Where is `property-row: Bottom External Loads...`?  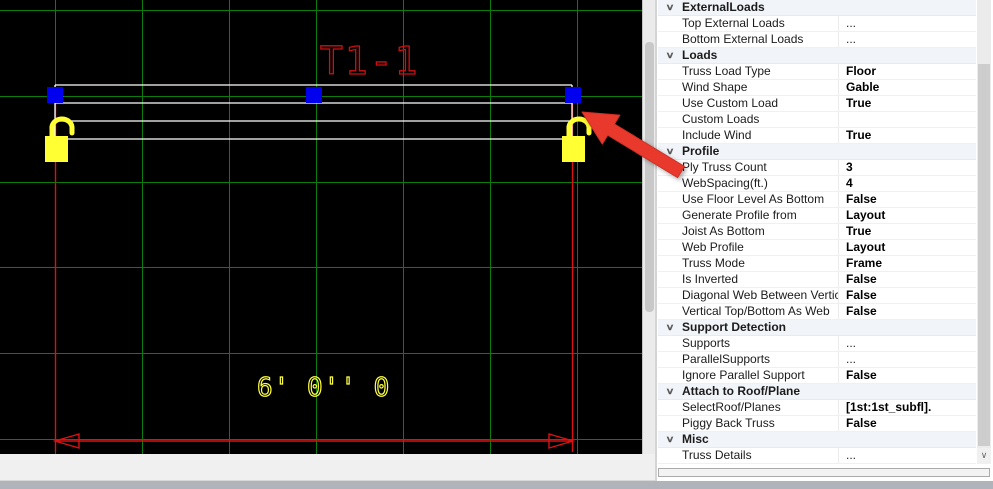 property-row: Bottom External Loads... is located at coordinates (817, 40).